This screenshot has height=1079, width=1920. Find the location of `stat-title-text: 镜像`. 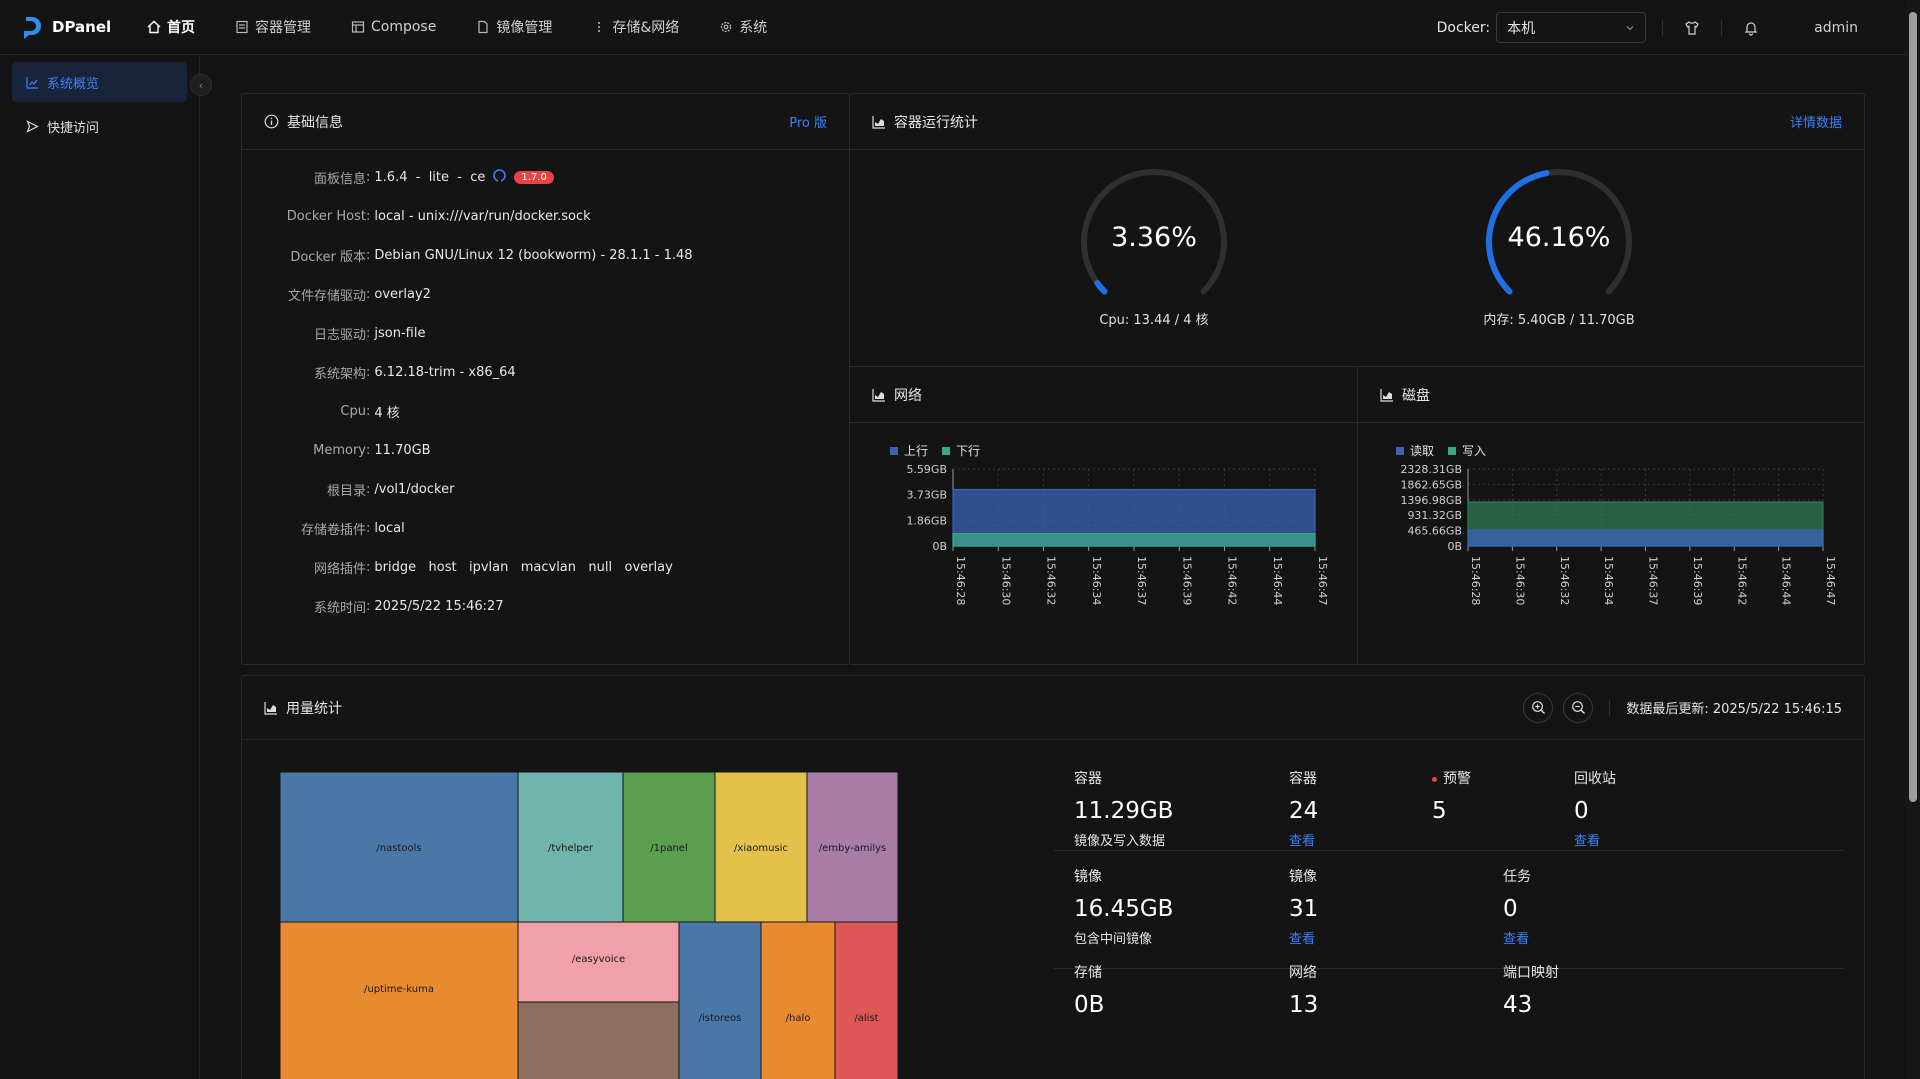

stat-title-text: 镜像 is located at coordinates (1303, 877).